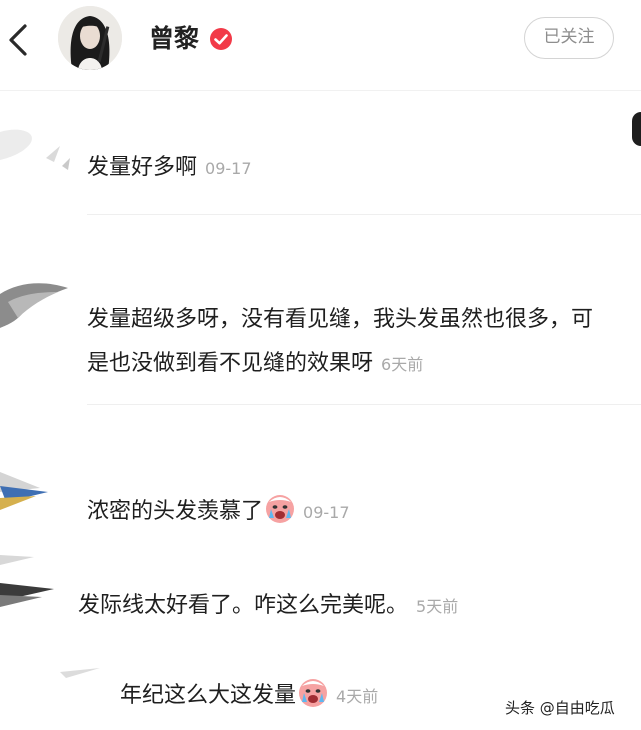  What do you see at coordinates (320, 90) in the screenshot?
I see `header-divider` at bounding box center [320, 90].